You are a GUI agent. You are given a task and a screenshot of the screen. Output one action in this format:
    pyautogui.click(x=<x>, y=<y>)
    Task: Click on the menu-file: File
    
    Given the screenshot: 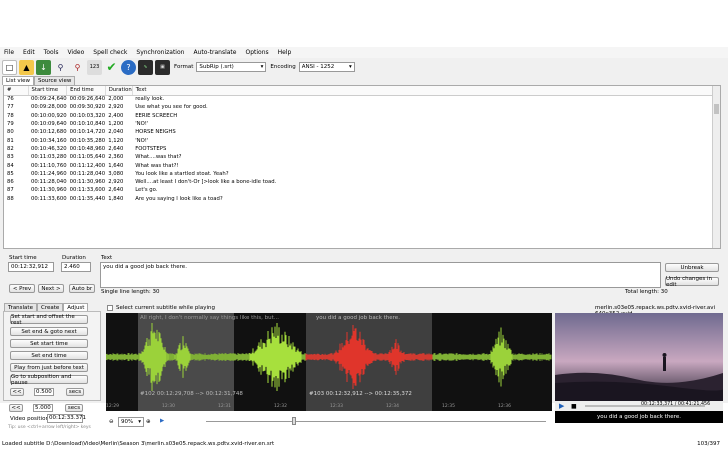 What is the action you would take?
    pyautogui.click(x=9, y=52)
    